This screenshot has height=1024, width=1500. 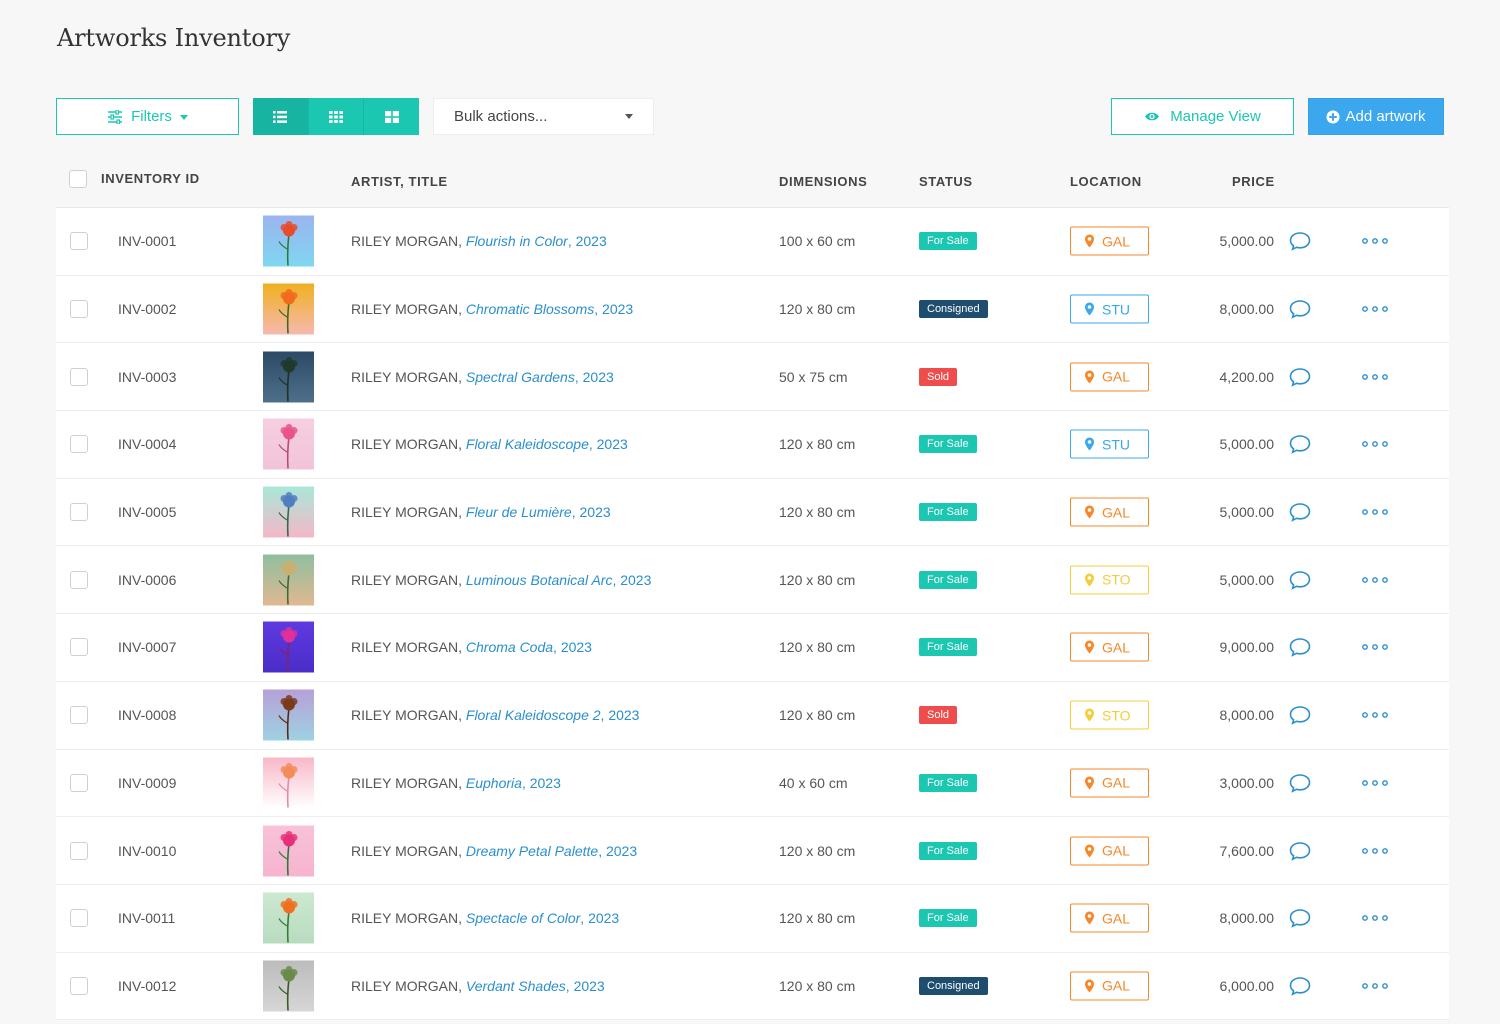 What do you see at coordinates (540, 377) in the screenshot?
I see `artwork-title-link: Spectral Gardens, 2023` at bounding box center [540, 377].